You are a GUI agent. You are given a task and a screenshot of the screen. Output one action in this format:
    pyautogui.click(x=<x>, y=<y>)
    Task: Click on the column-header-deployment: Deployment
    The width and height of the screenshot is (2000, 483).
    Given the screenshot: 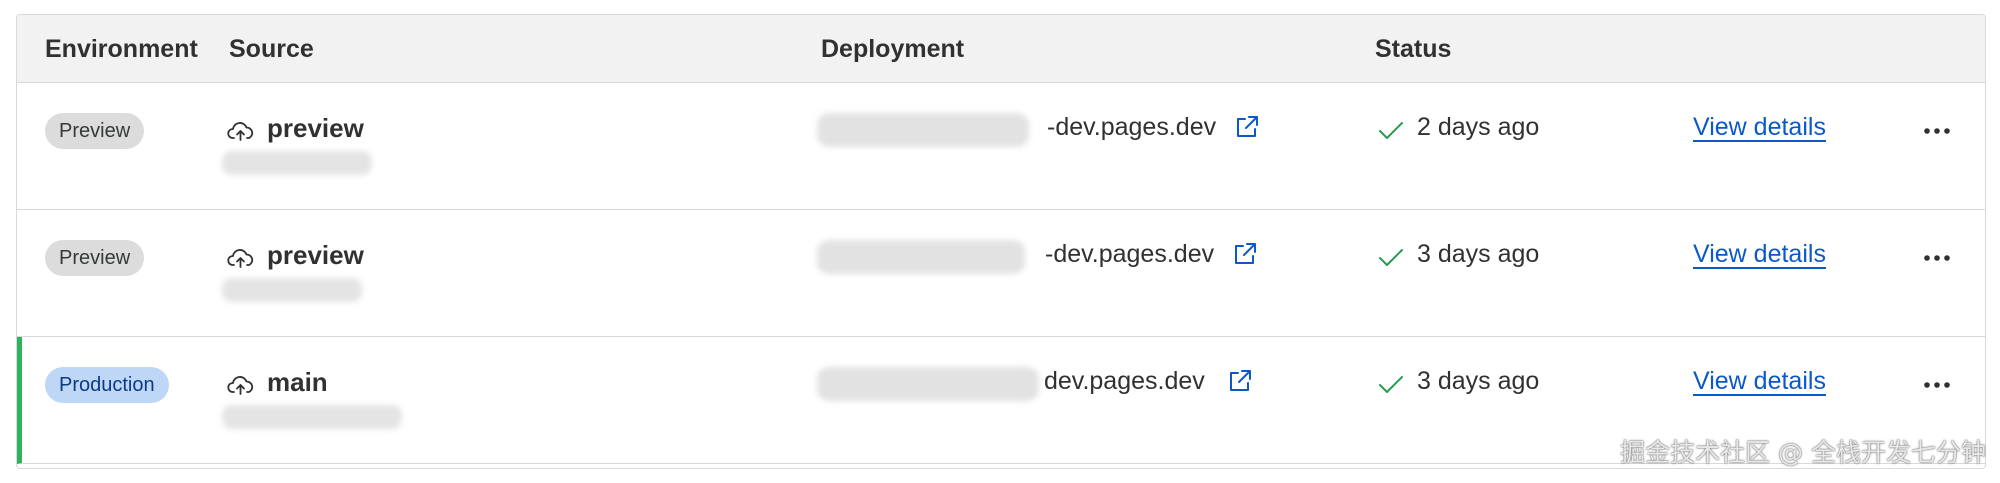 What is the action you would take?
    pyautogui.click(x=893, y=49)
    